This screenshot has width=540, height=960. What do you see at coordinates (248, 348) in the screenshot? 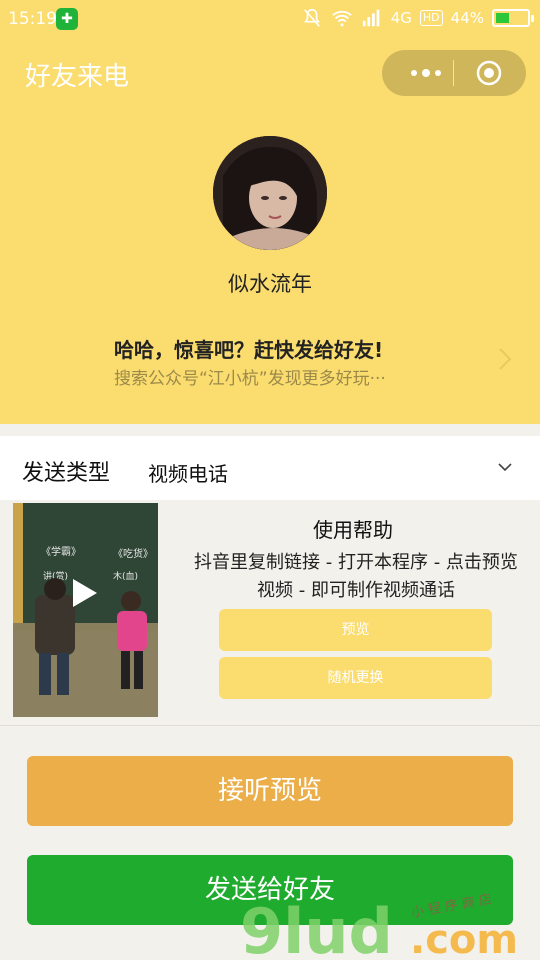
I see `promo-main-text: 哈哈，惊喜吧？赶快发给好友!` at bounding box center [248, 348].